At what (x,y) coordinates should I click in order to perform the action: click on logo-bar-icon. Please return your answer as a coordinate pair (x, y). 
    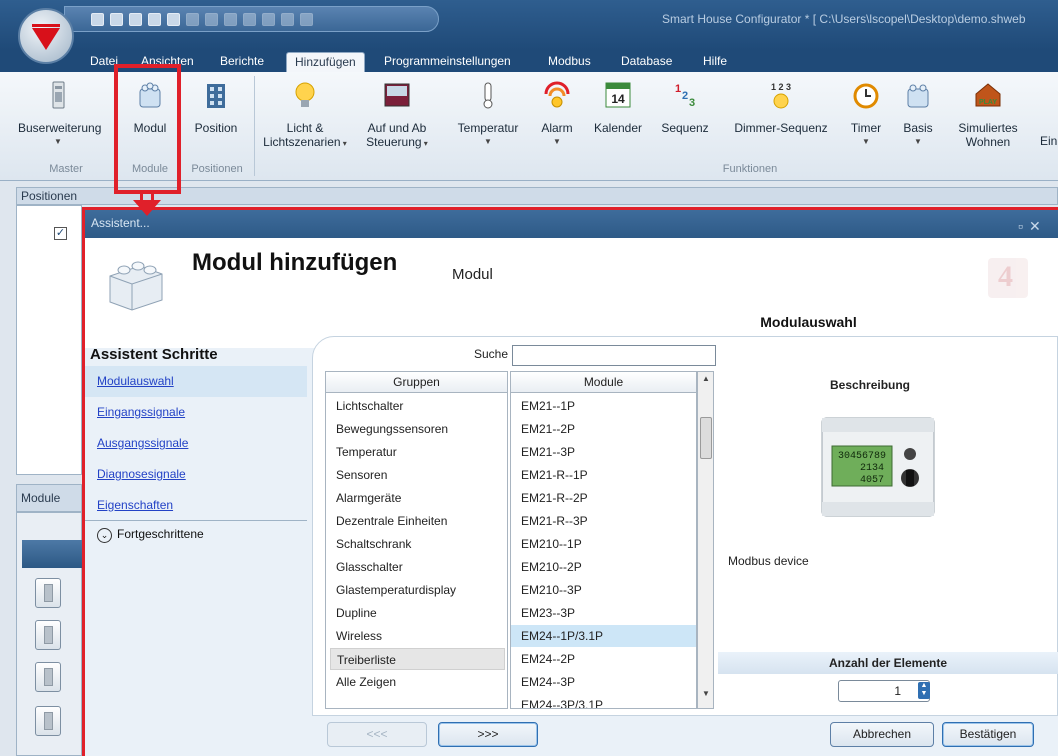
    Looking at the image, I should click on (46, 25).